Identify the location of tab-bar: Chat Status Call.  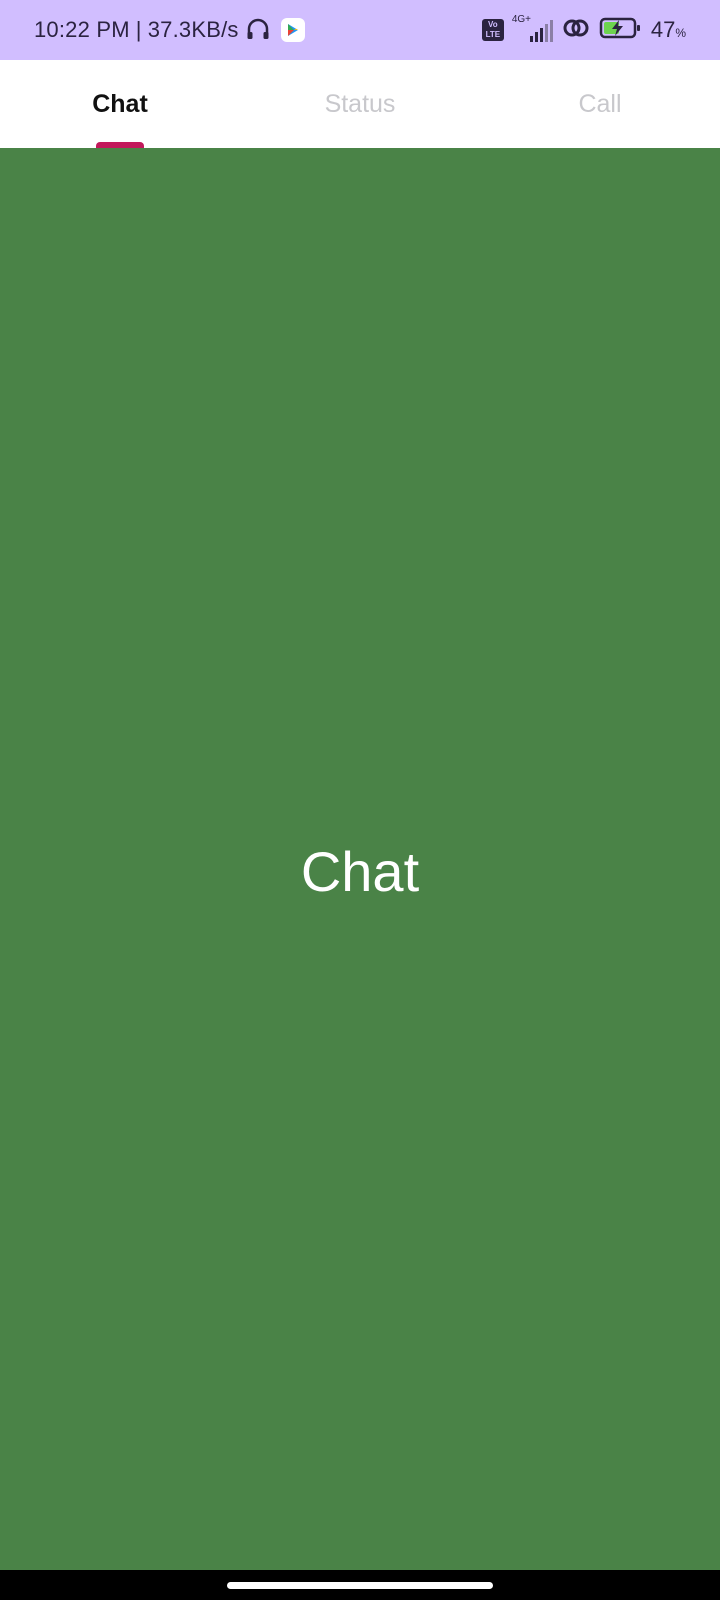
(360, 104).